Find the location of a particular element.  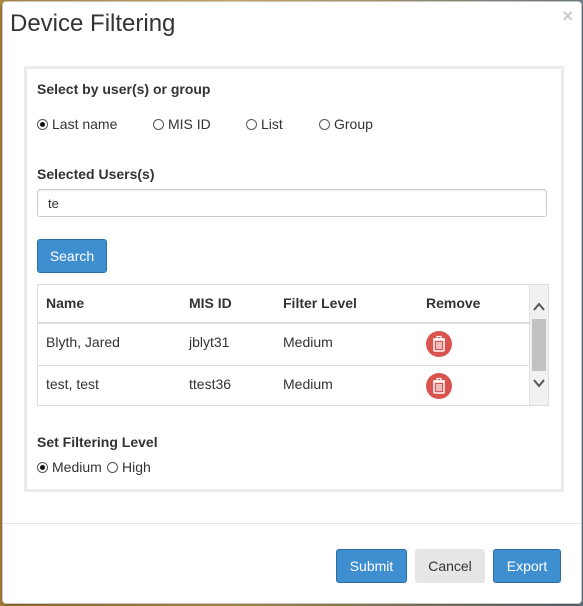

table-row: Blyth, Jared jblyt31 Medium is located at coordinates (284, 344).